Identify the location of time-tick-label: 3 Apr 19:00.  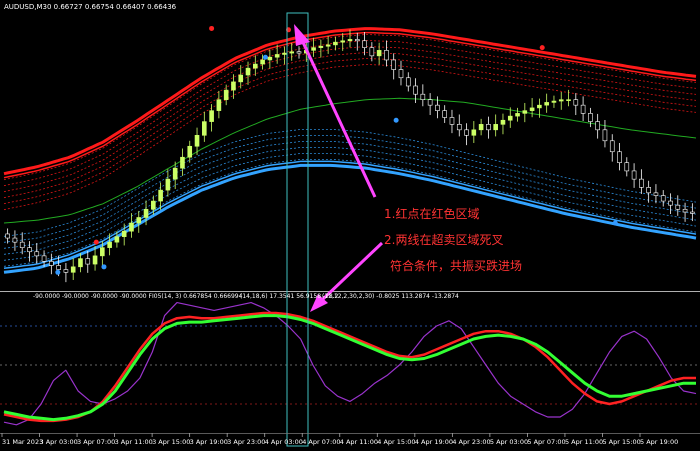
(209, 442).